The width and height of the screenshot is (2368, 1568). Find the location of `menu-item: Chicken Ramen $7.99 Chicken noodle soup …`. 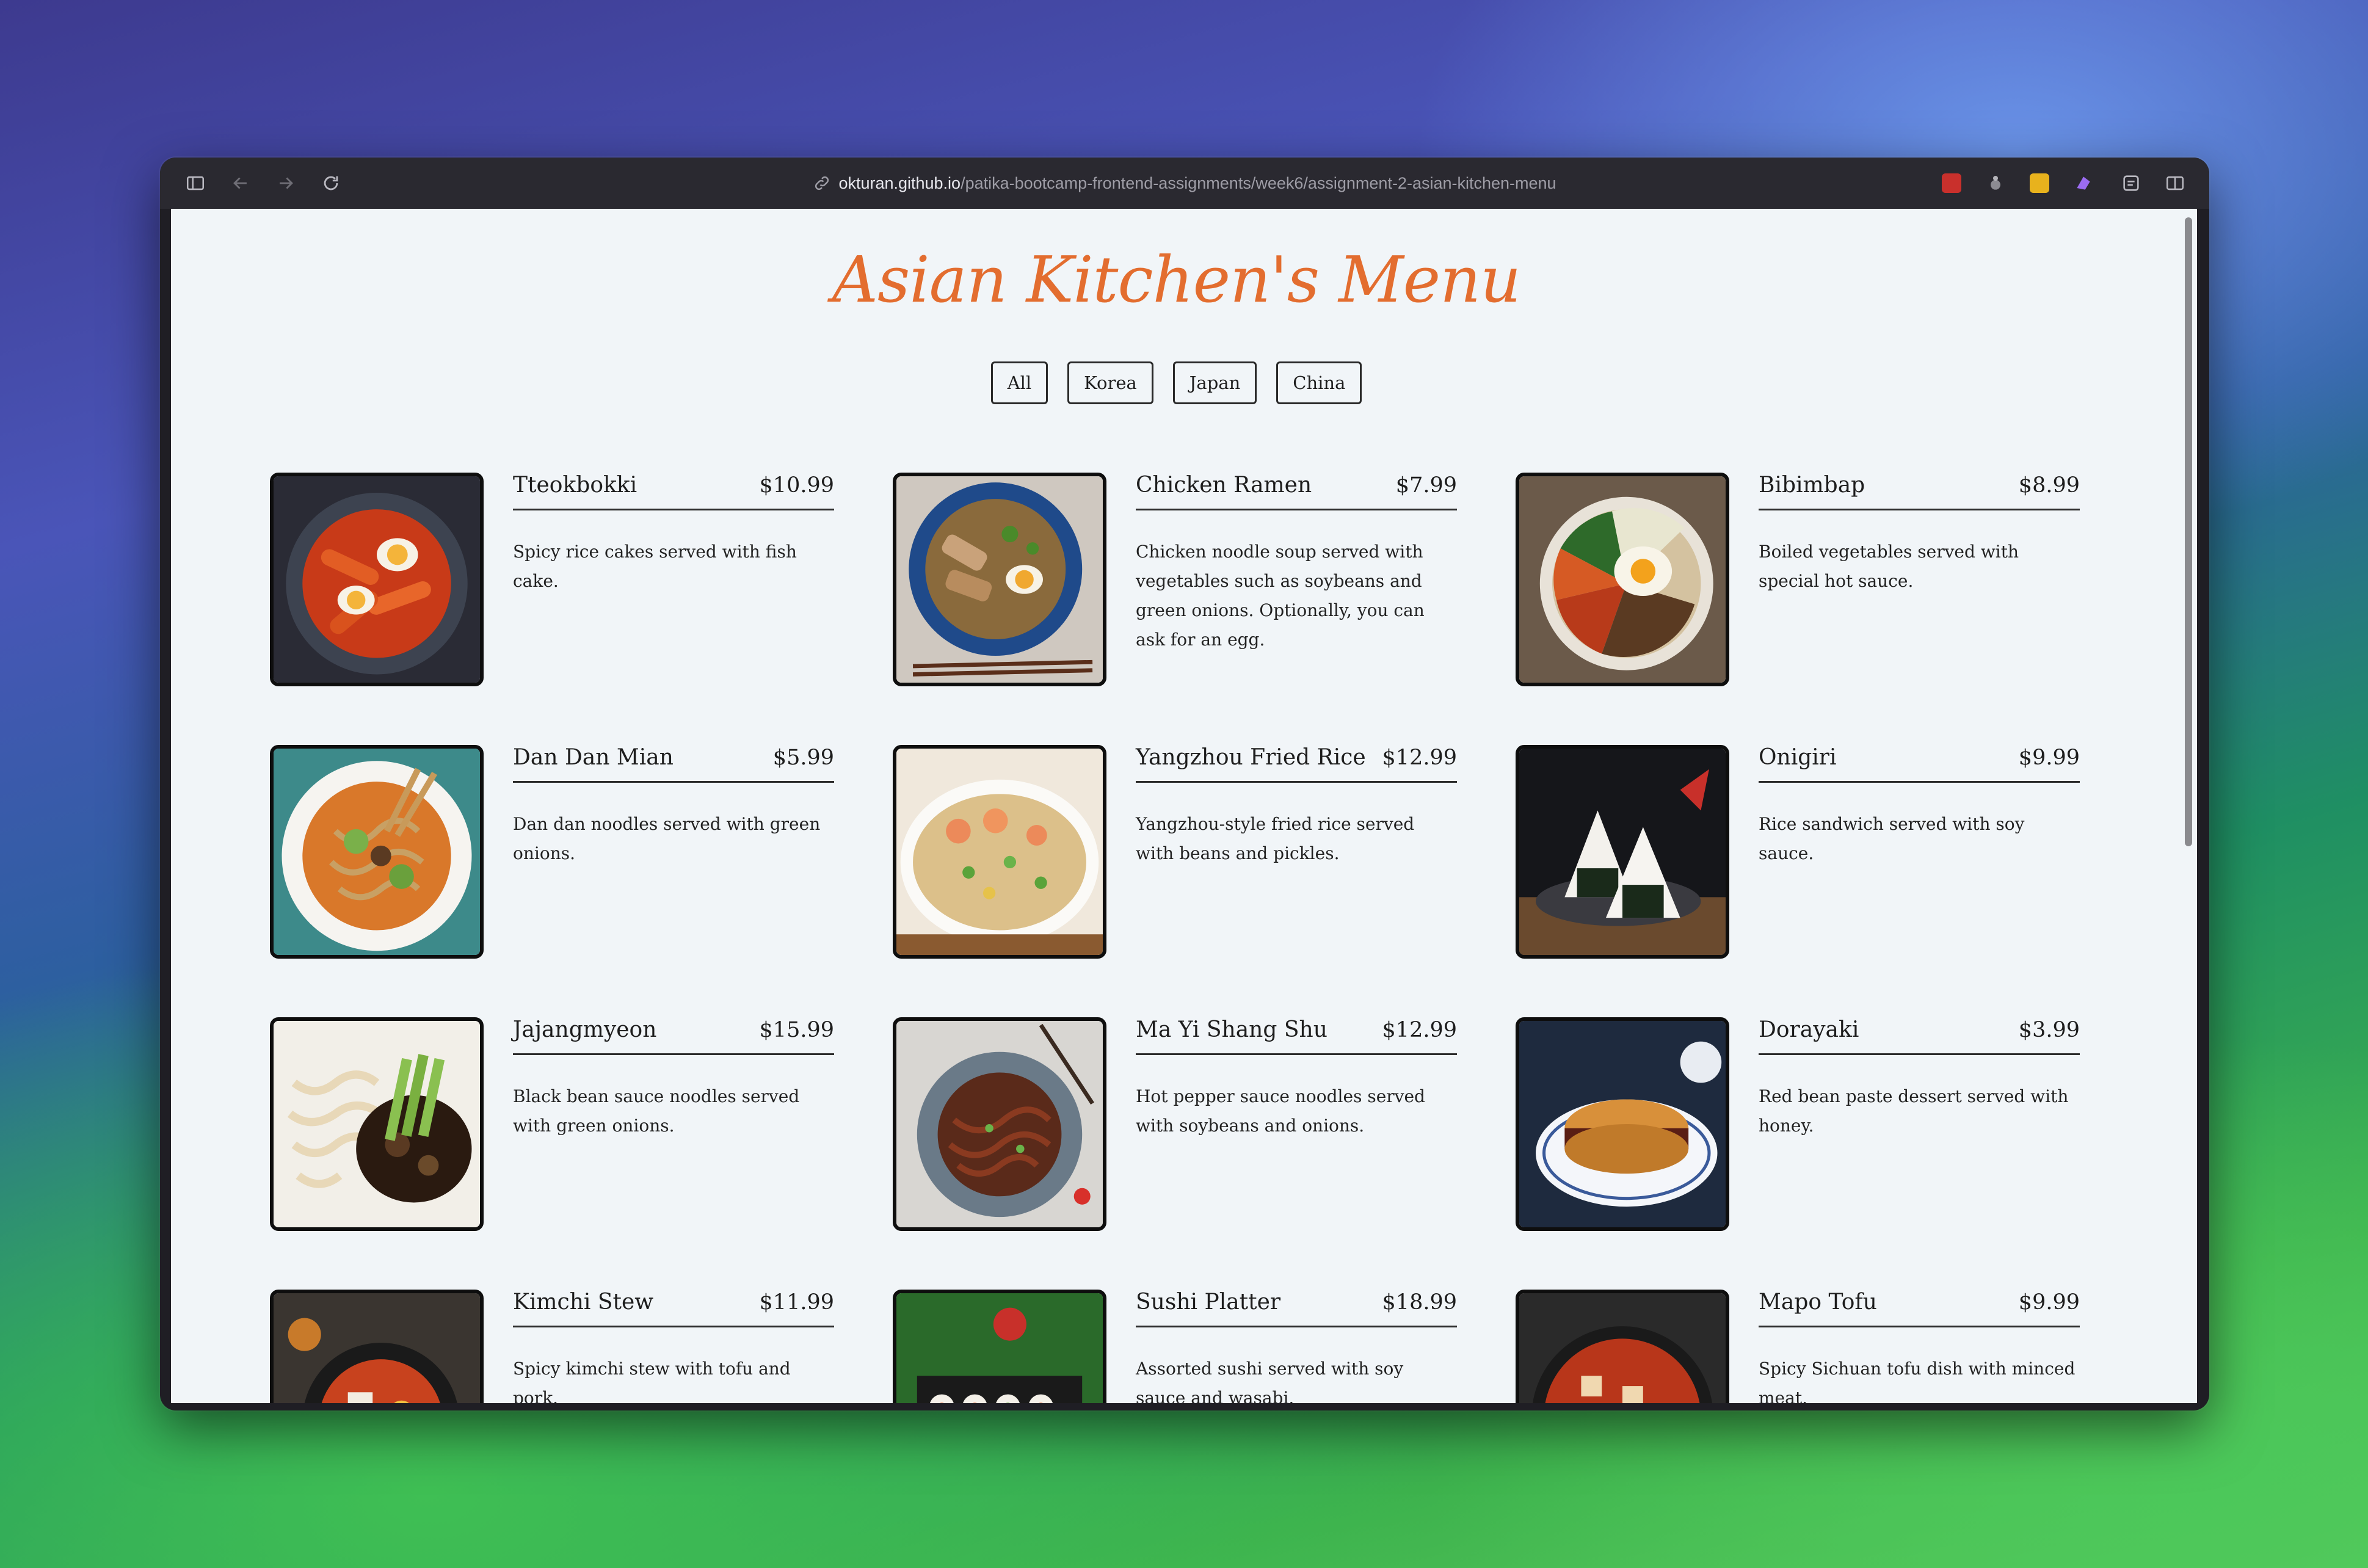

menu-item: Chicken Ramen $7.99 Chicken noodle soup … is located at coordinates (1186, 582).